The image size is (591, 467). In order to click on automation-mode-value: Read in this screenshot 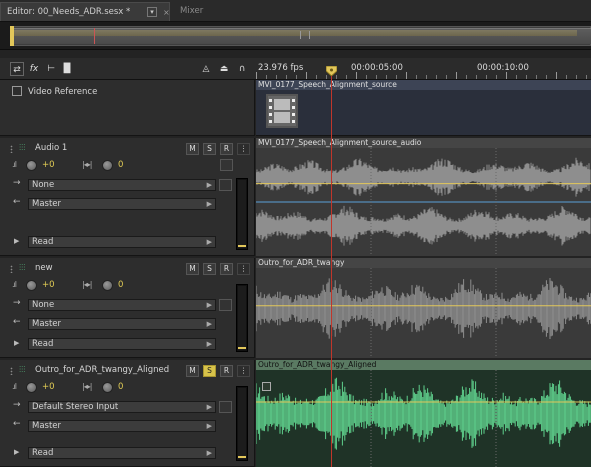, I will do `click(43, 242)`.